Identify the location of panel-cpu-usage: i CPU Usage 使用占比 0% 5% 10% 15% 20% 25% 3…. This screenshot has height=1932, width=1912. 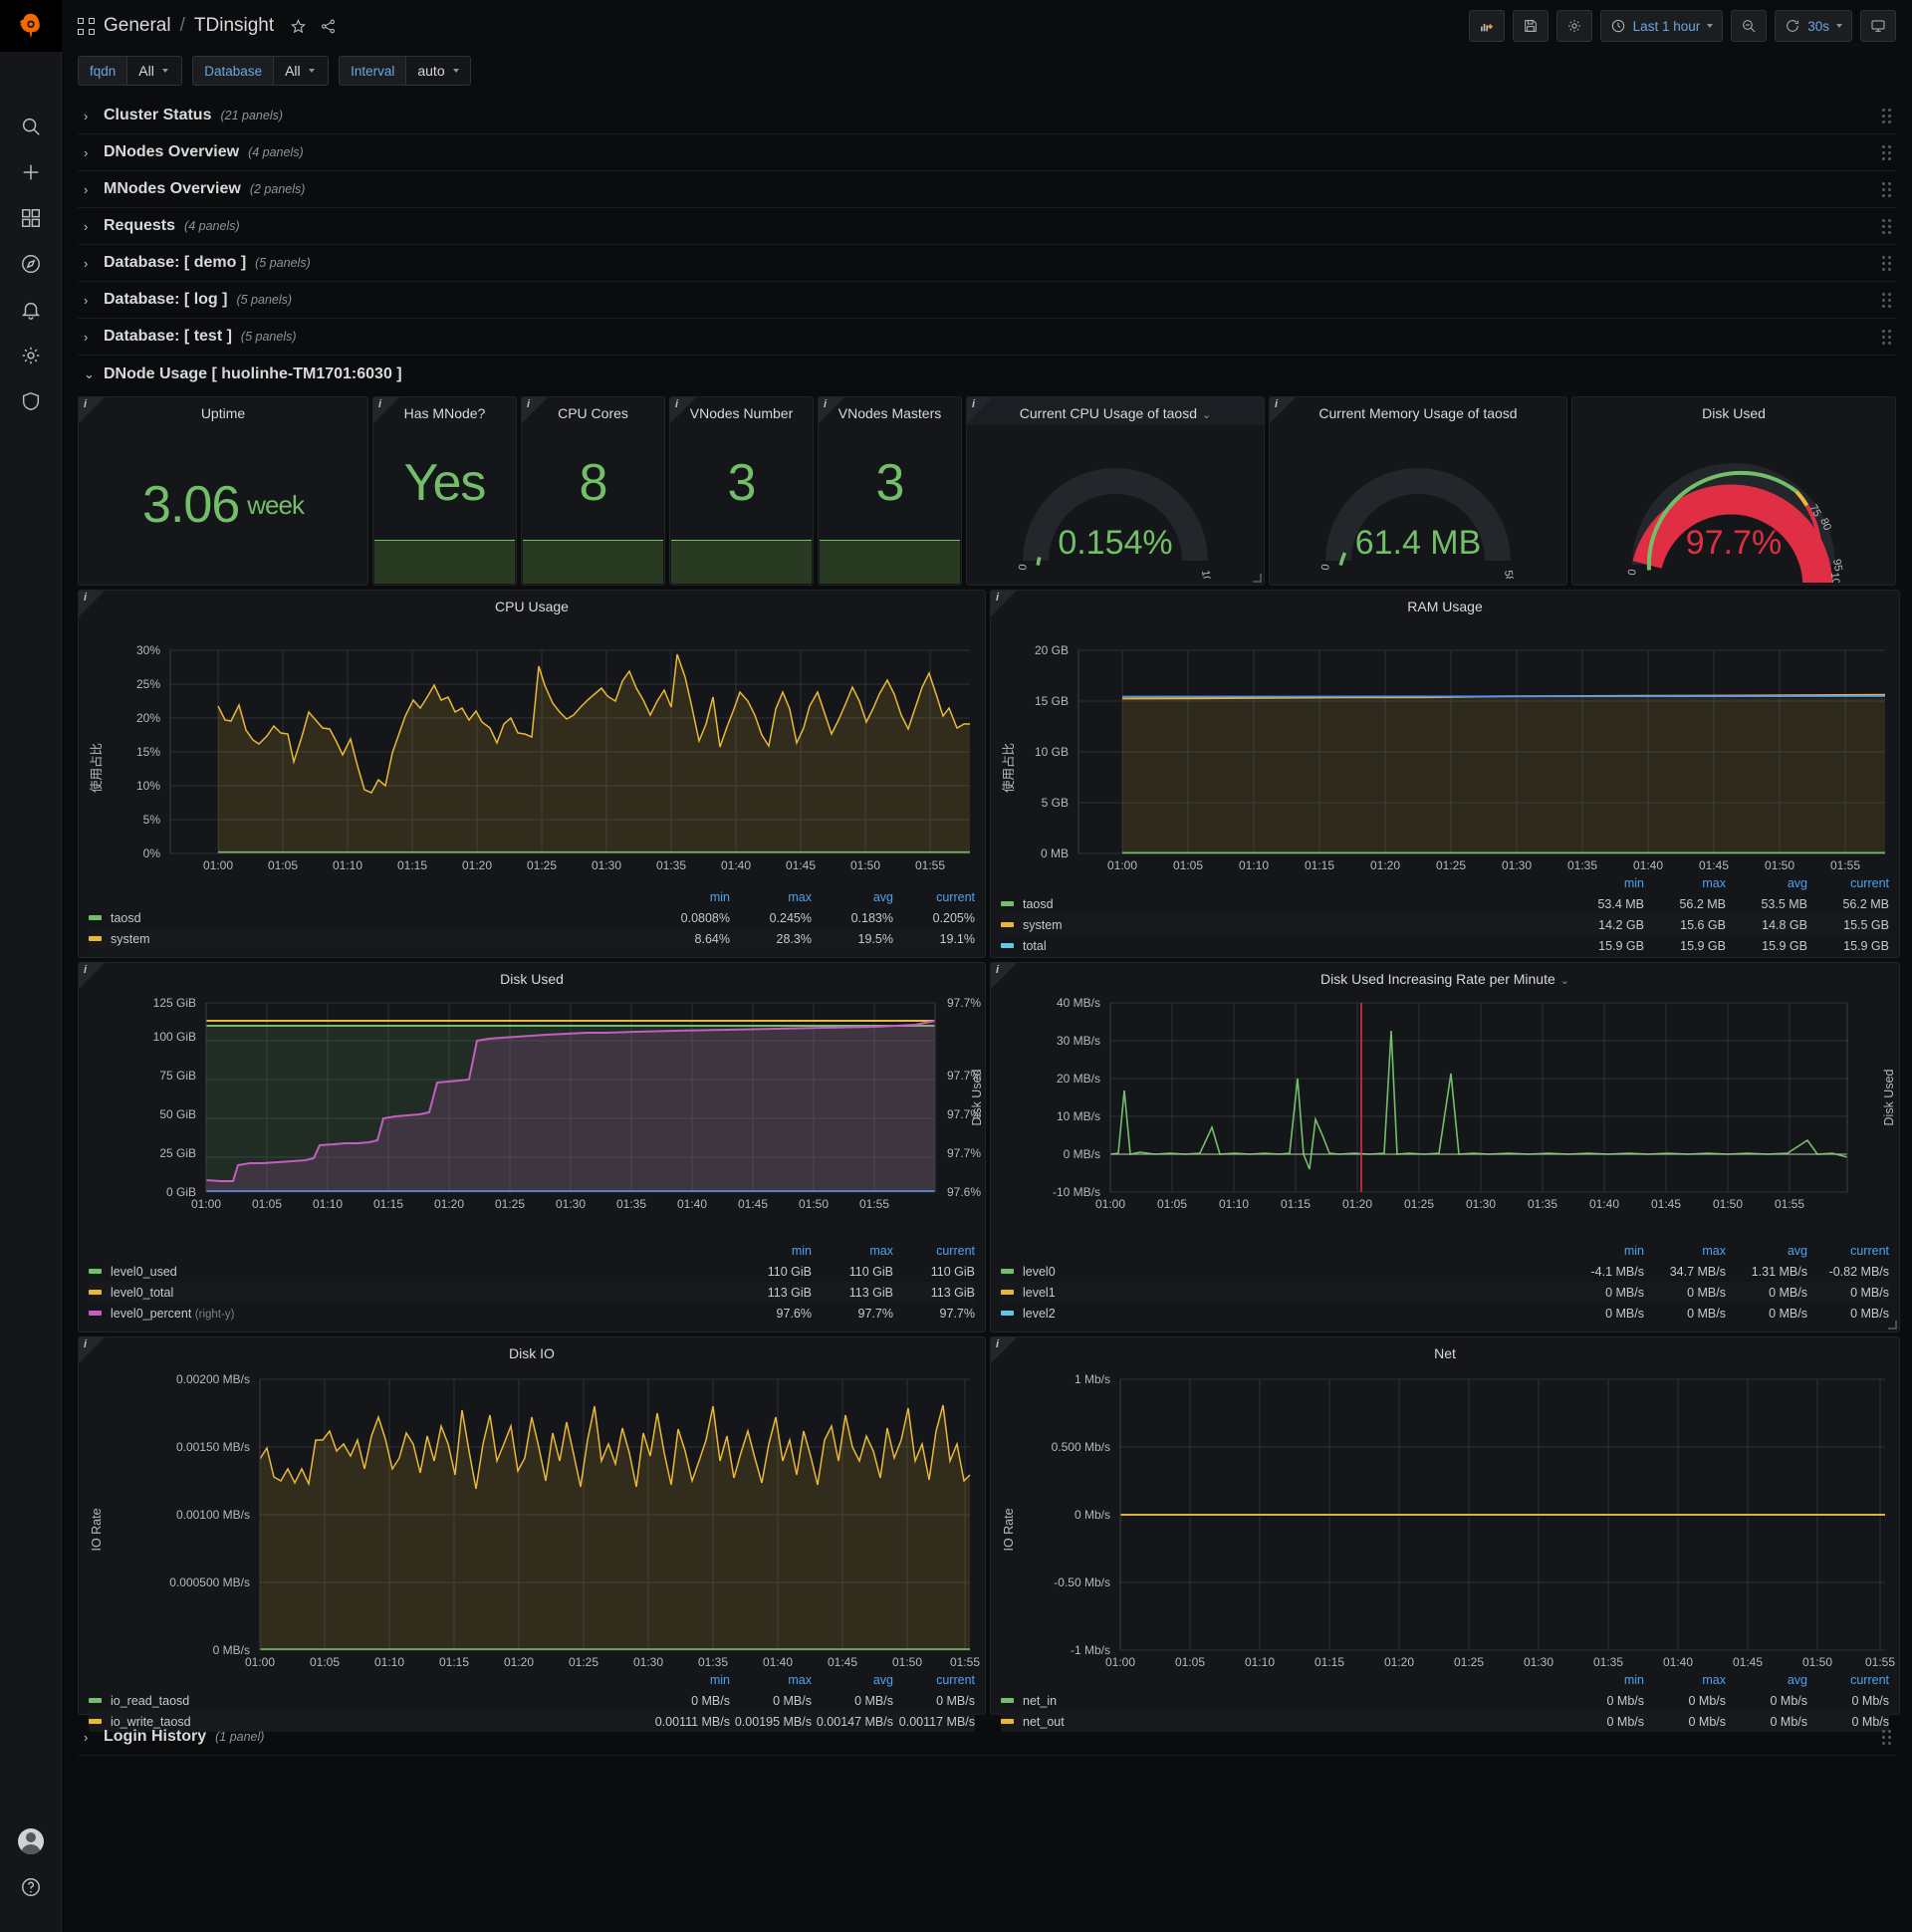
(532, 774).